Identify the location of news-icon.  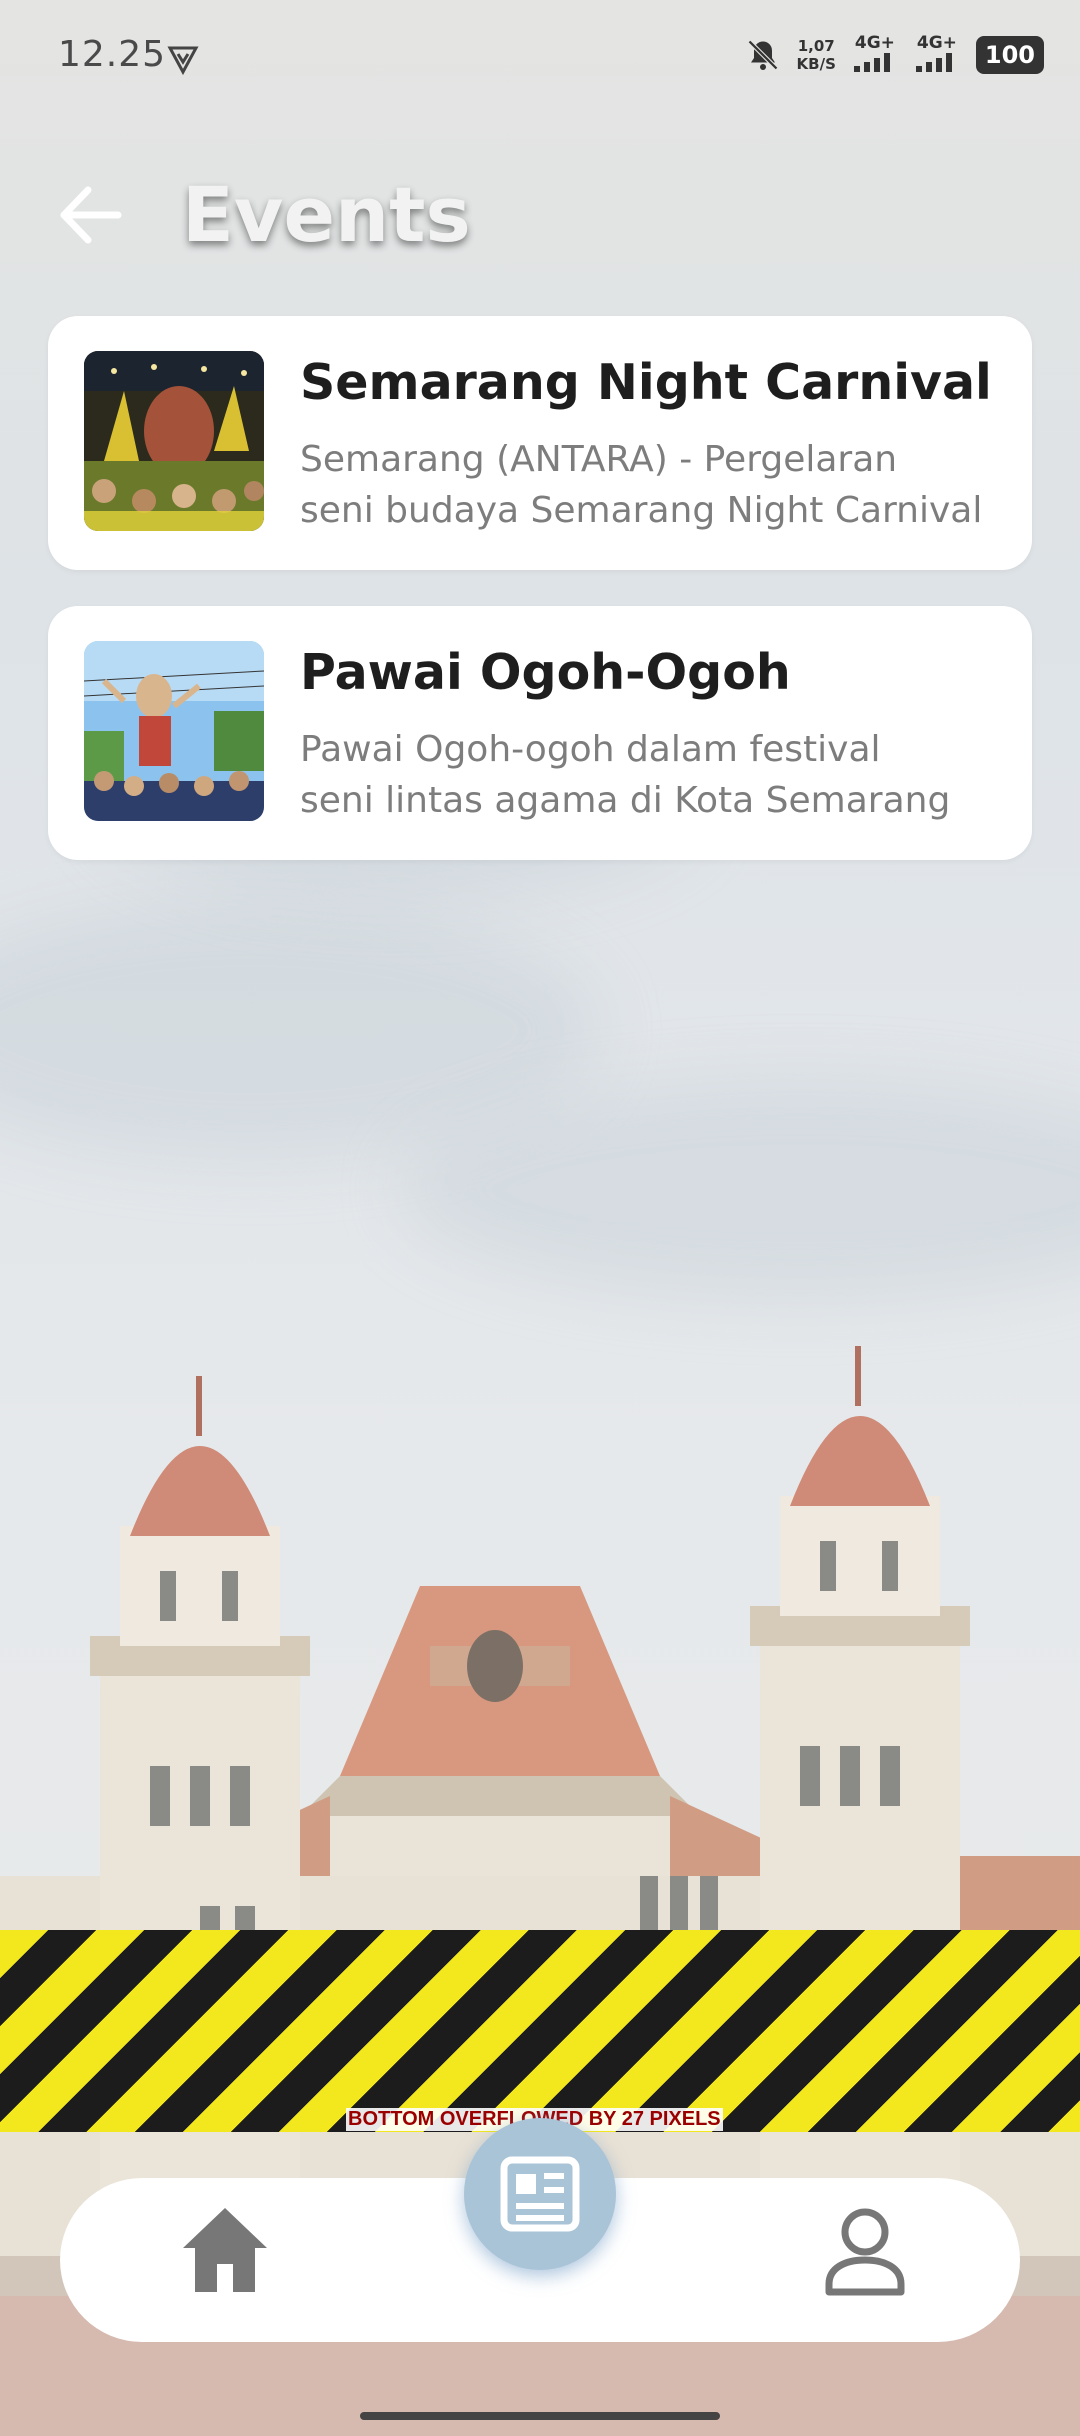
(540, 2194).